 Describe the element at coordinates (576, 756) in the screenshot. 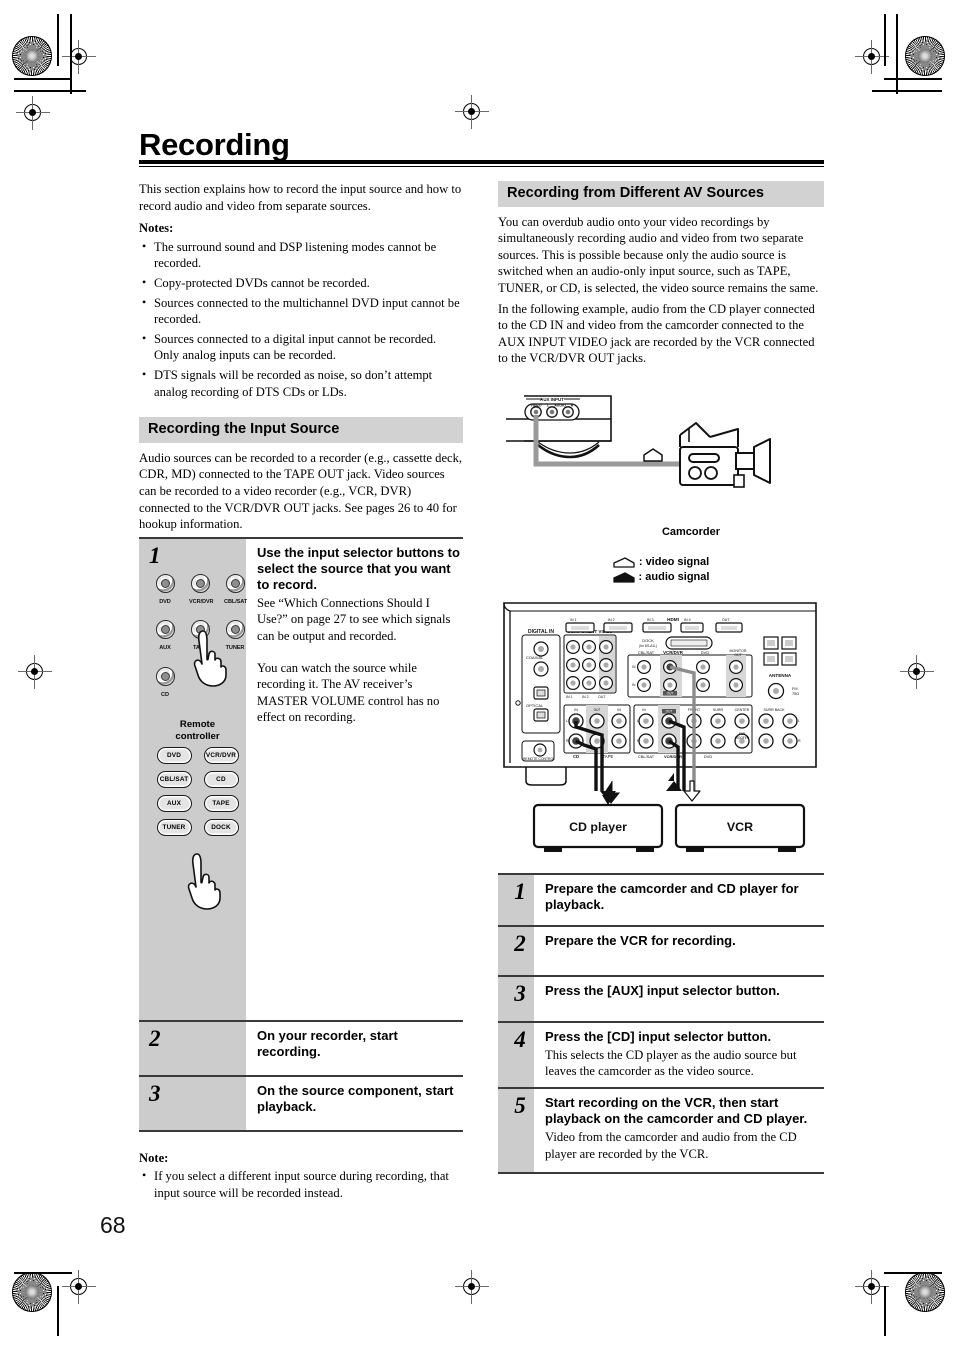

I see `svg-text: CD` at that location.